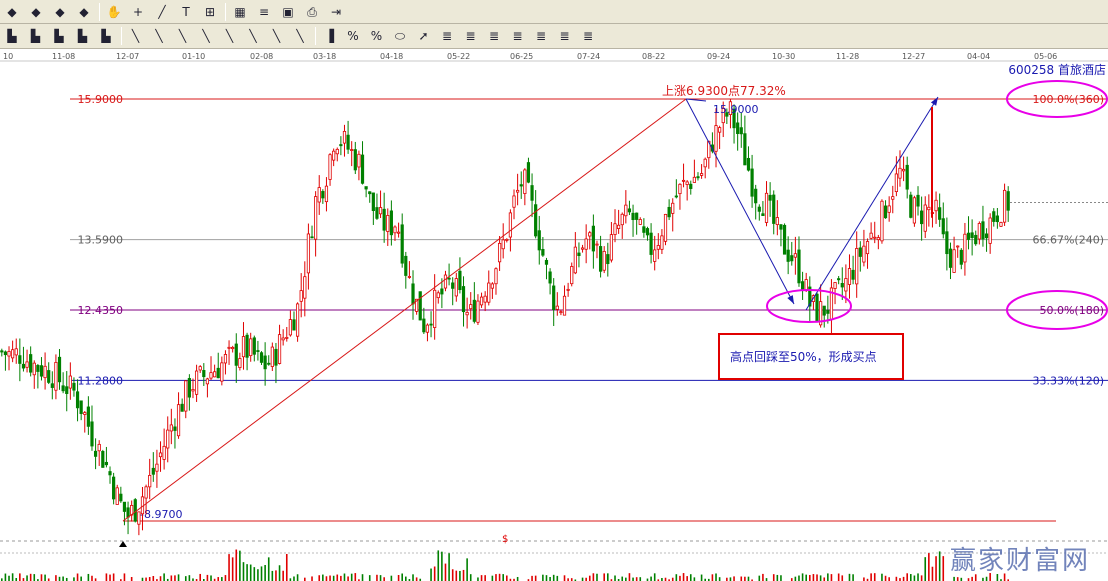 The height and width of the screenshot is (581, 1108). Describe the element at coordinates (240, 12) in the screenshot. I see `calendar-icon: ▦` at that location.